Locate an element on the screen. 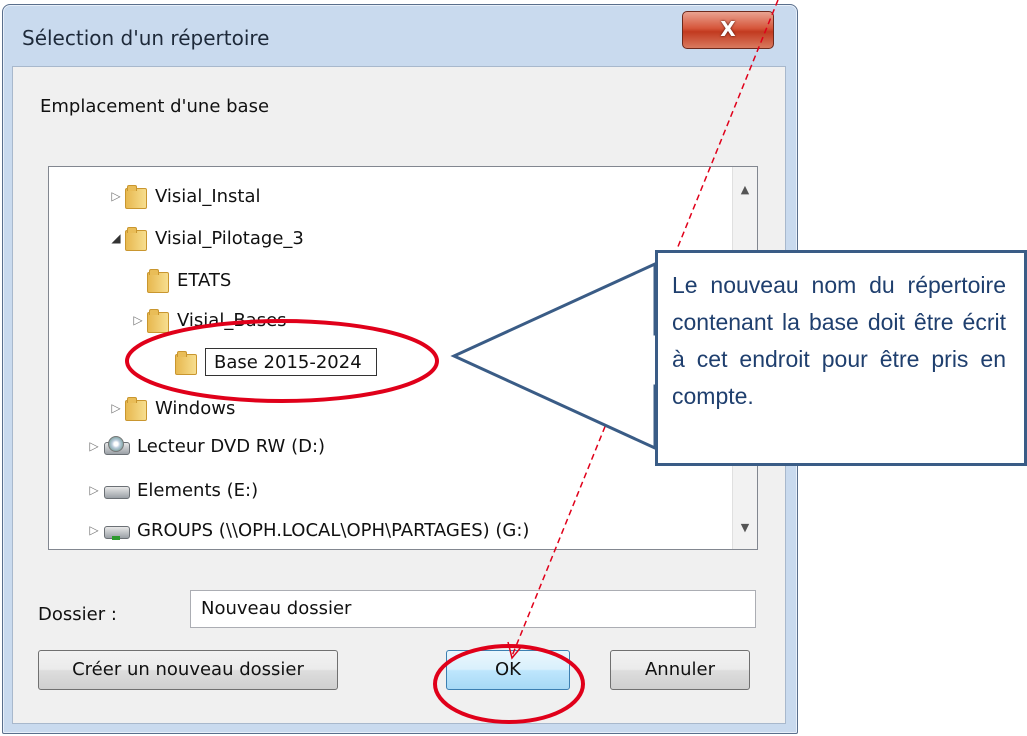 The width and height of the screenshot is (1027, 736). tree-item-groups-drive: ▷ GROUPS (\\OPH.LOCAL\OPH\PARTAGES) (G:) is located at coordinates (307, 530).